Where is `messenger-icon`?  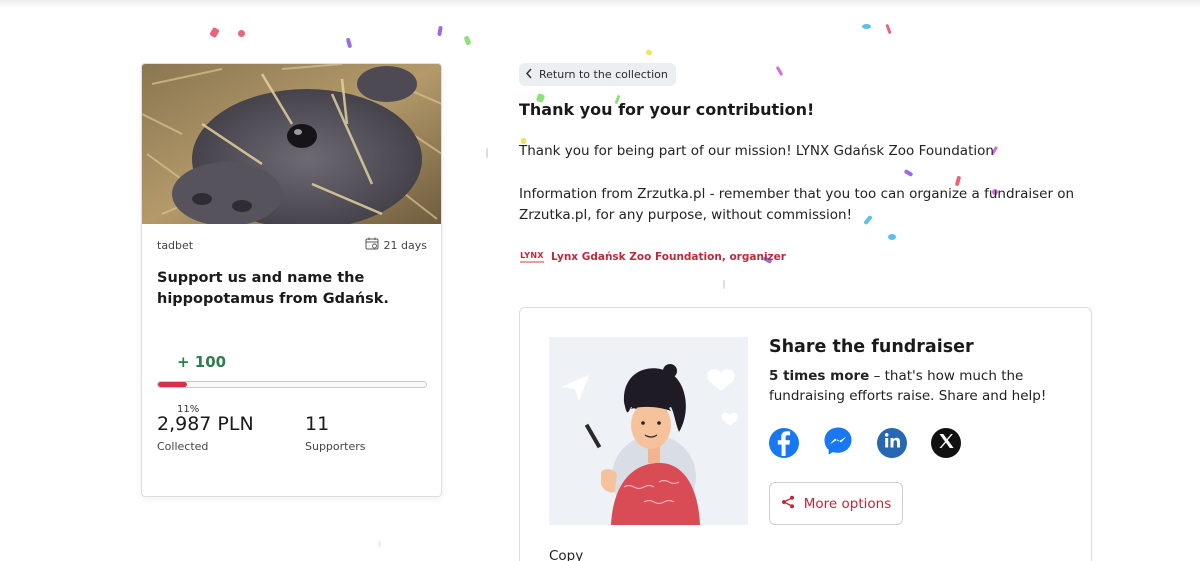 messenger-icon is located at coordinates (838, 443).